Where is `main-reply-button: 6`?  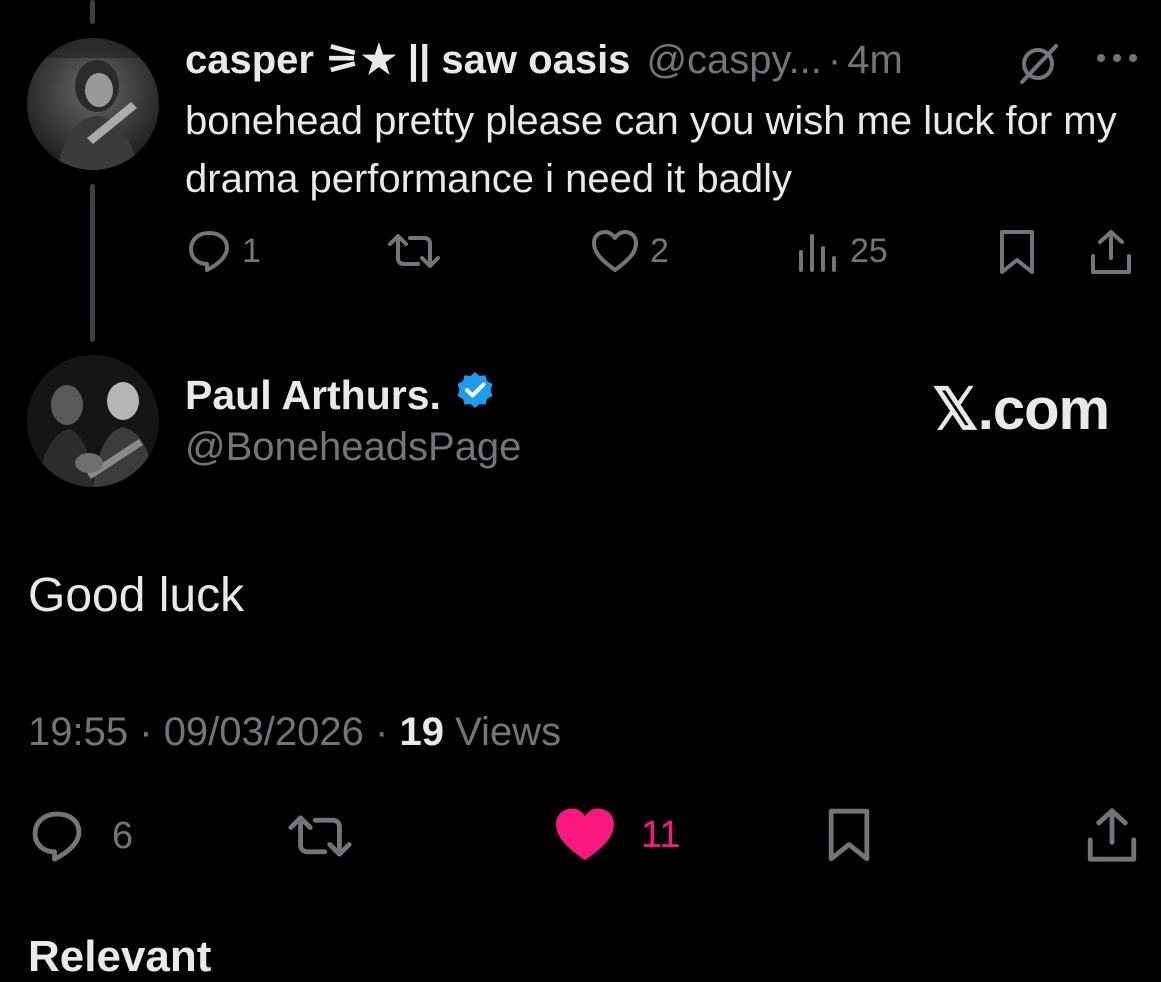
main-reply-button: 6 is located at coordinates (80, 836).